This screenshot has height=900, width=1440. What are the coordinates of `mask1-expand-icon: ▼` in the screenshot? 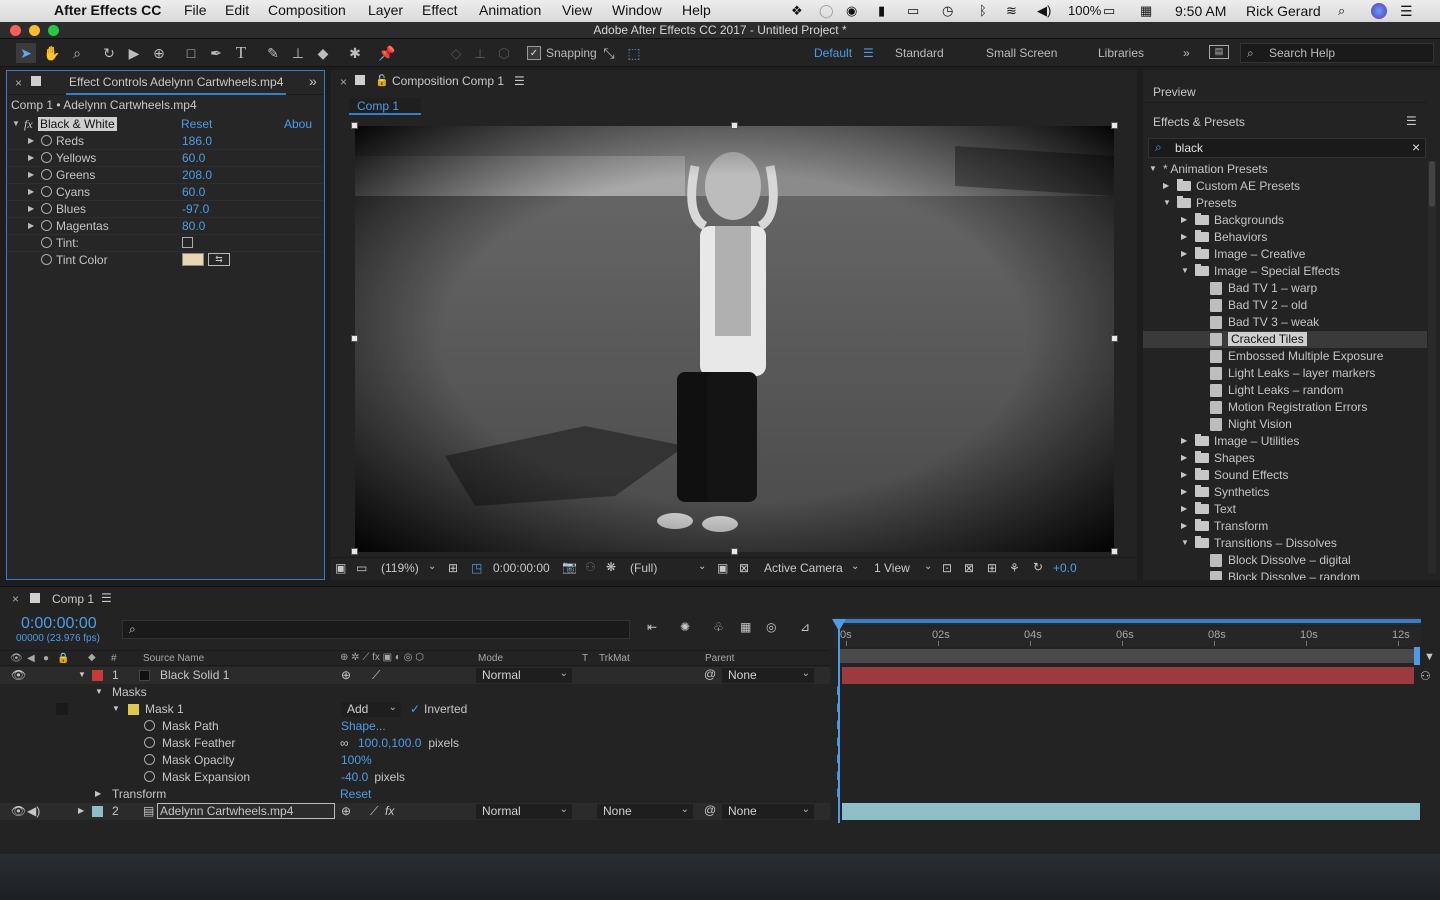 It's located at (116, 708).